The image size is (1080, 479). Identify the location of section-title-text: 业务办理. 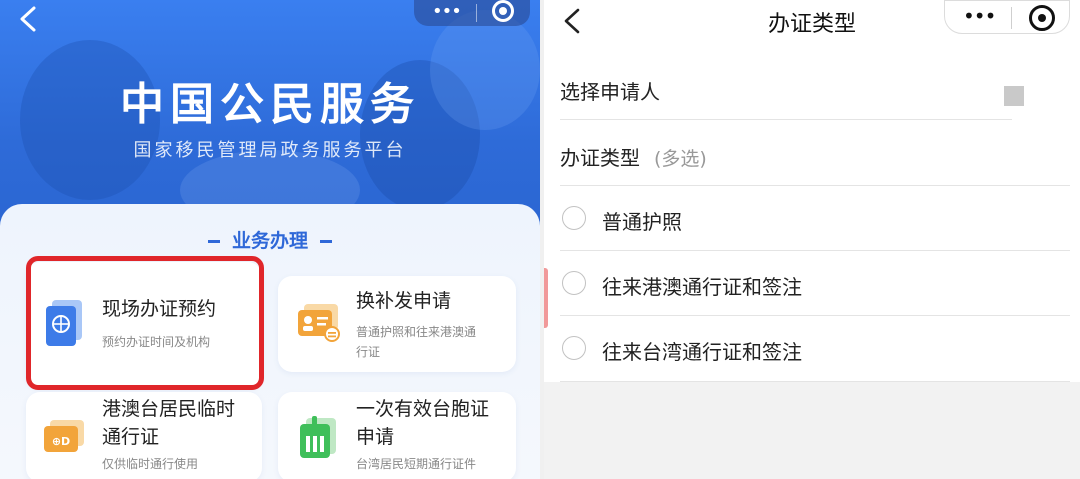
(269, 241).